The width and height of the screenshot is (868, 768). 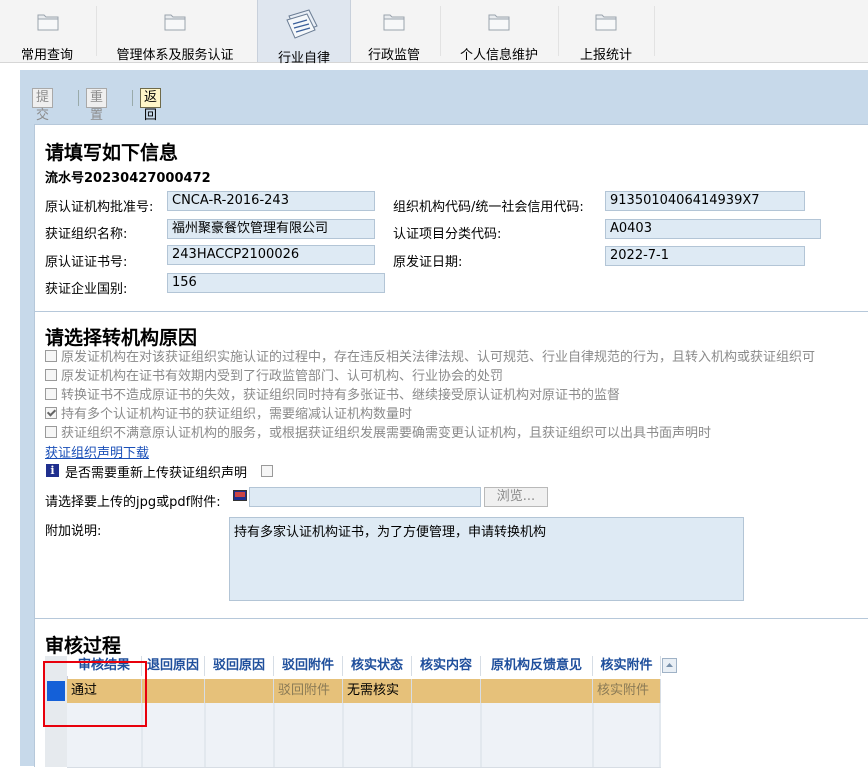 What do you see at coordinates (605, 55) in the screenshot?
I see `tab-label: 上报统计` at bounding box center [605, 55].